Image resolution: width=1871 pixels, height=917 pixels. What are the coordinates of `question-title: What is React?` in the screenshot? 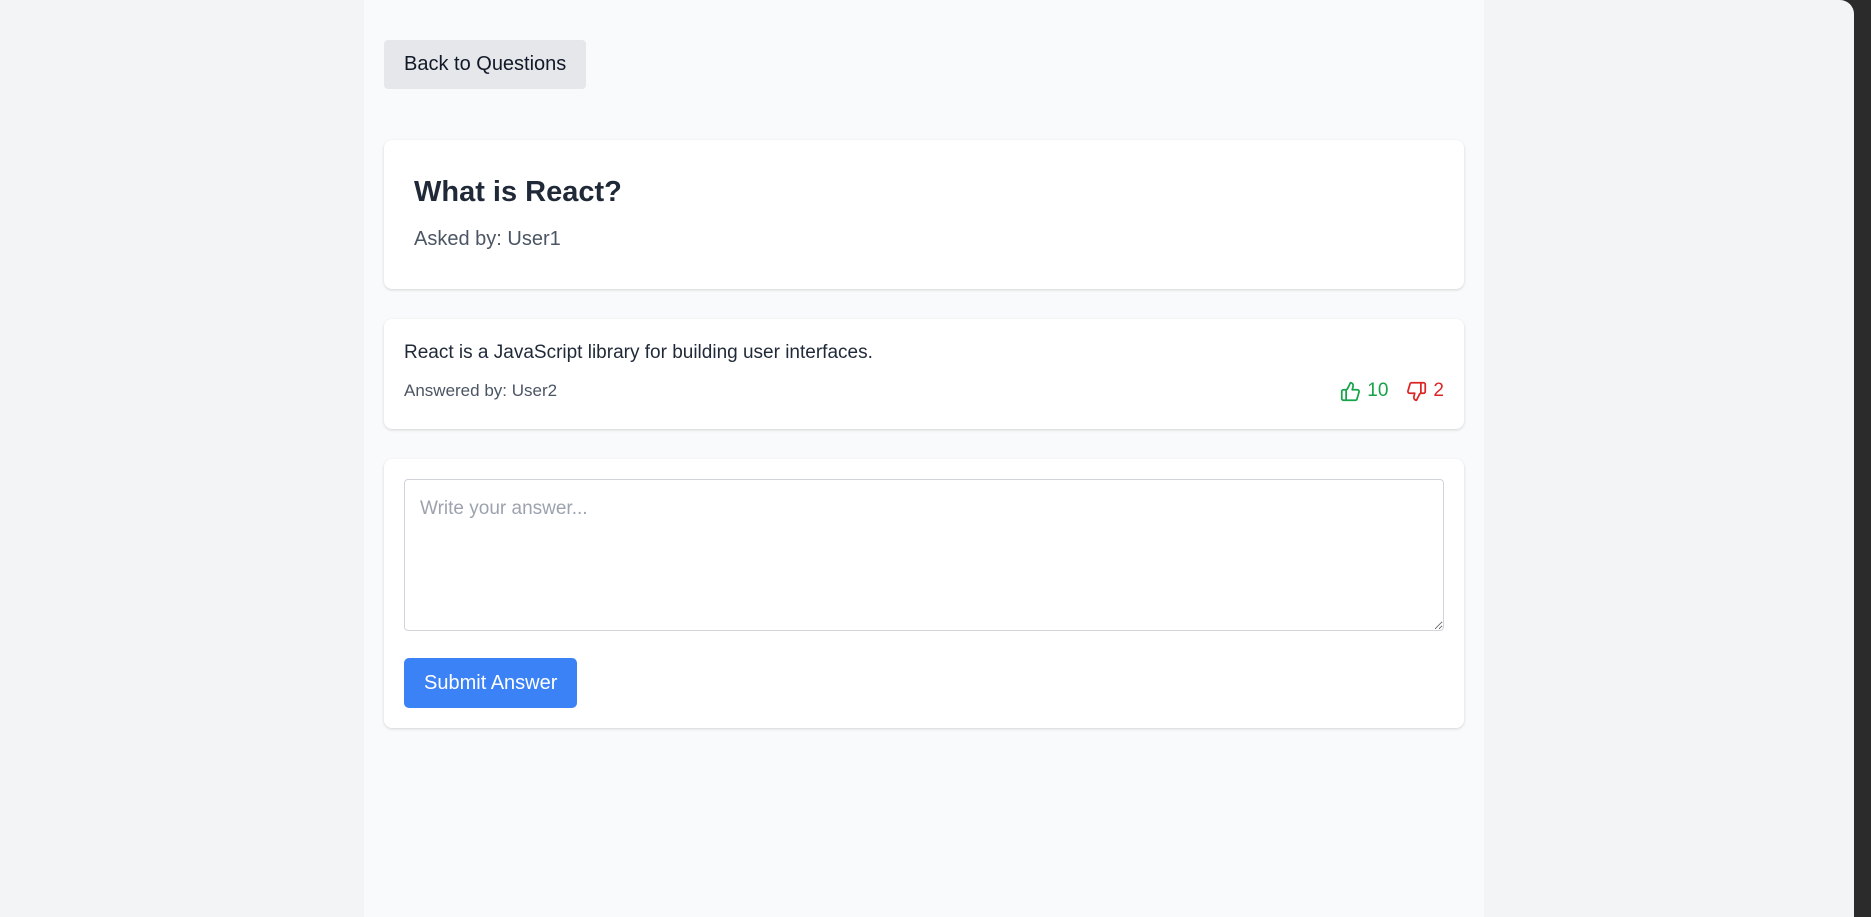 It's located at (518, 192).